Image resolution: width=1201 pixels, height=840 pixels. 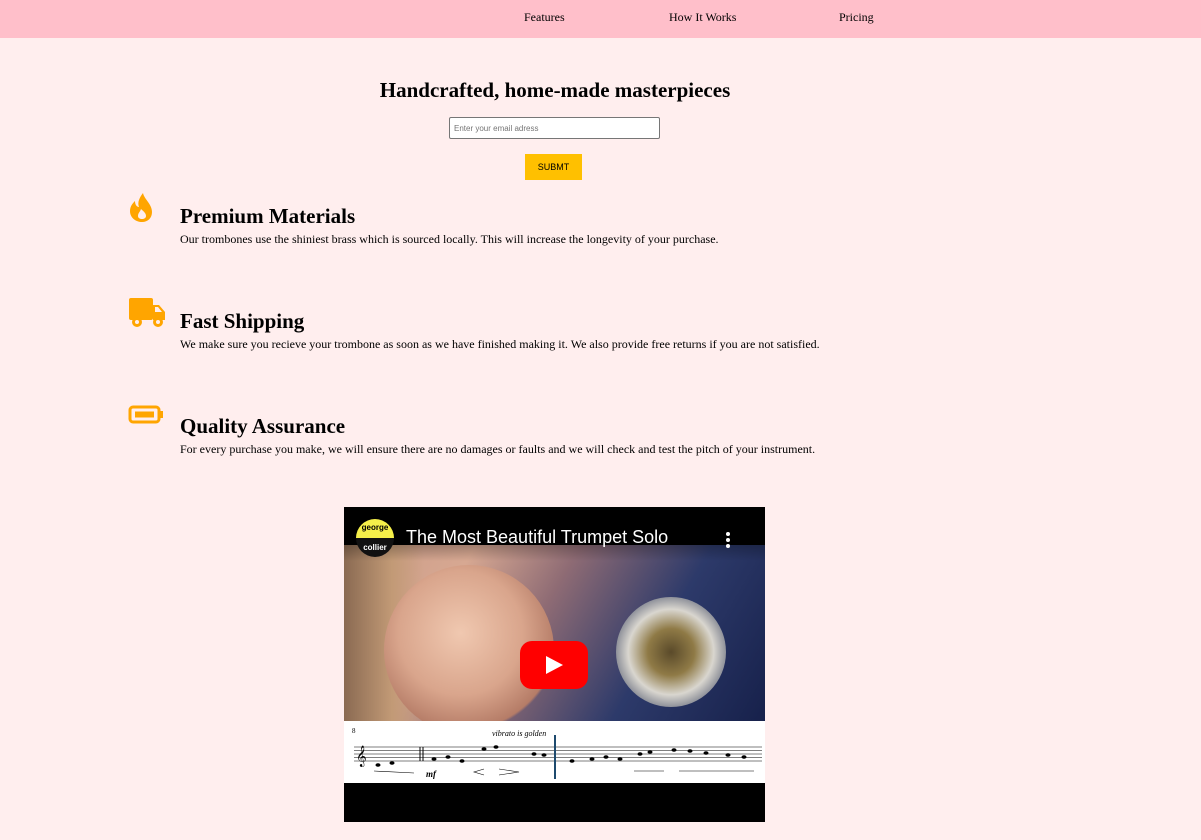 What do you see at coordinates (728, 540) in the screenshot?
I see `more-options-icon` at bounding box center [728, 540].